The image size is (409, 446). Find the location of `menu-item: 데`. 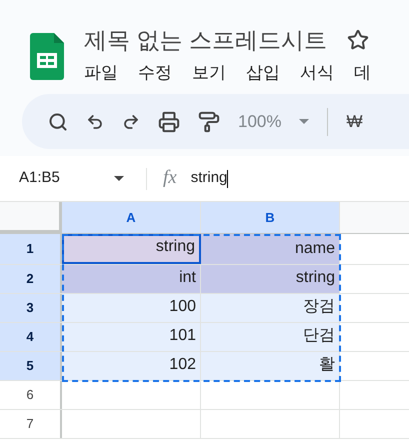

menu-item: 데 is located at coordinates (362, 73).